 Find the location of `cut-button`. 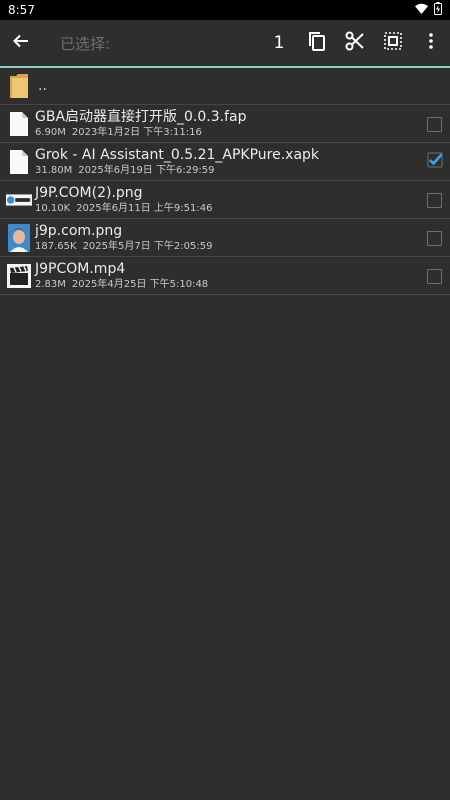

cut-button is located at coordinates (355, 43).